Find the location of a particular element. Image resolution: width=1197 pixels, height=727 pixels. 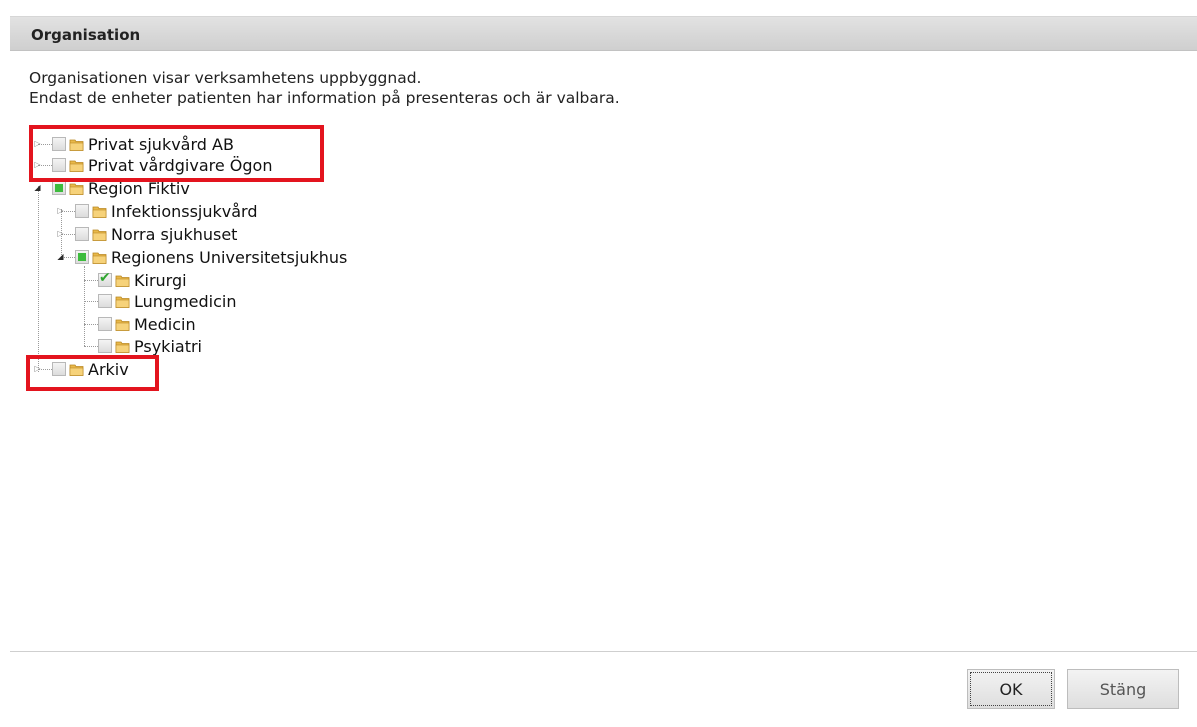

node-label: Infektionssjukvård is located at coordinates (184, 211).